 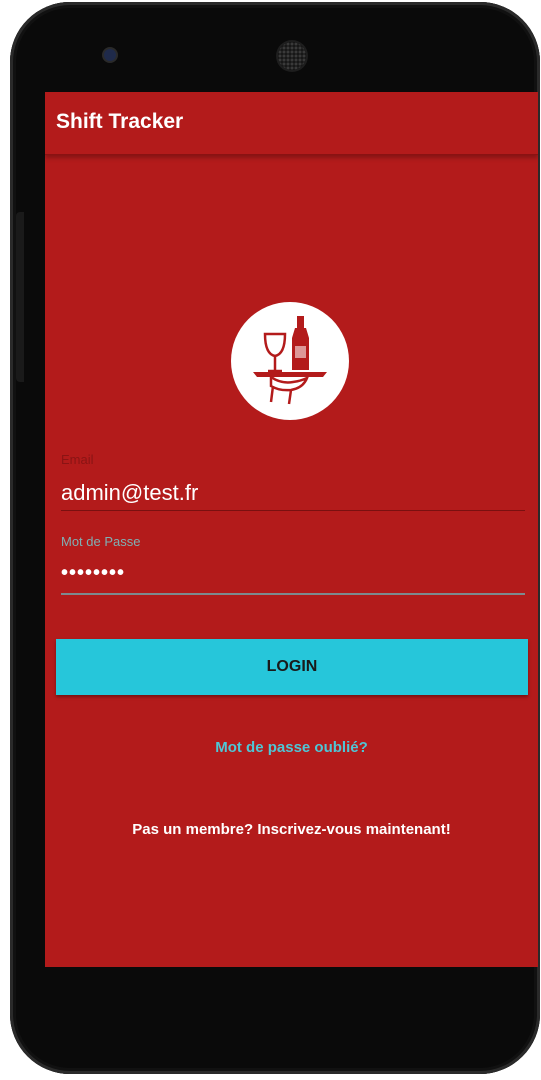 I want to click on login-button: LOGIN, so click(x=292, y=667).